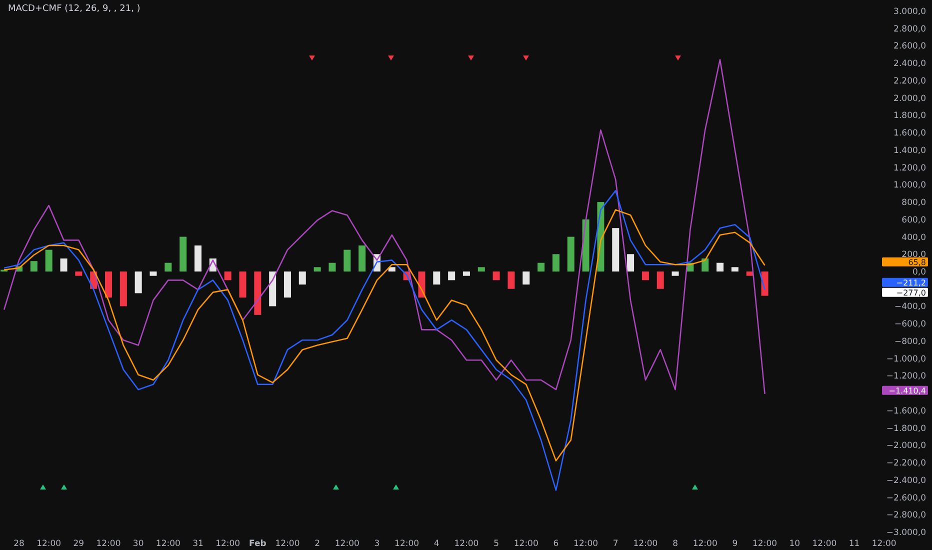  I want to click on axis-label: 1.400,0, so click(910, 151).